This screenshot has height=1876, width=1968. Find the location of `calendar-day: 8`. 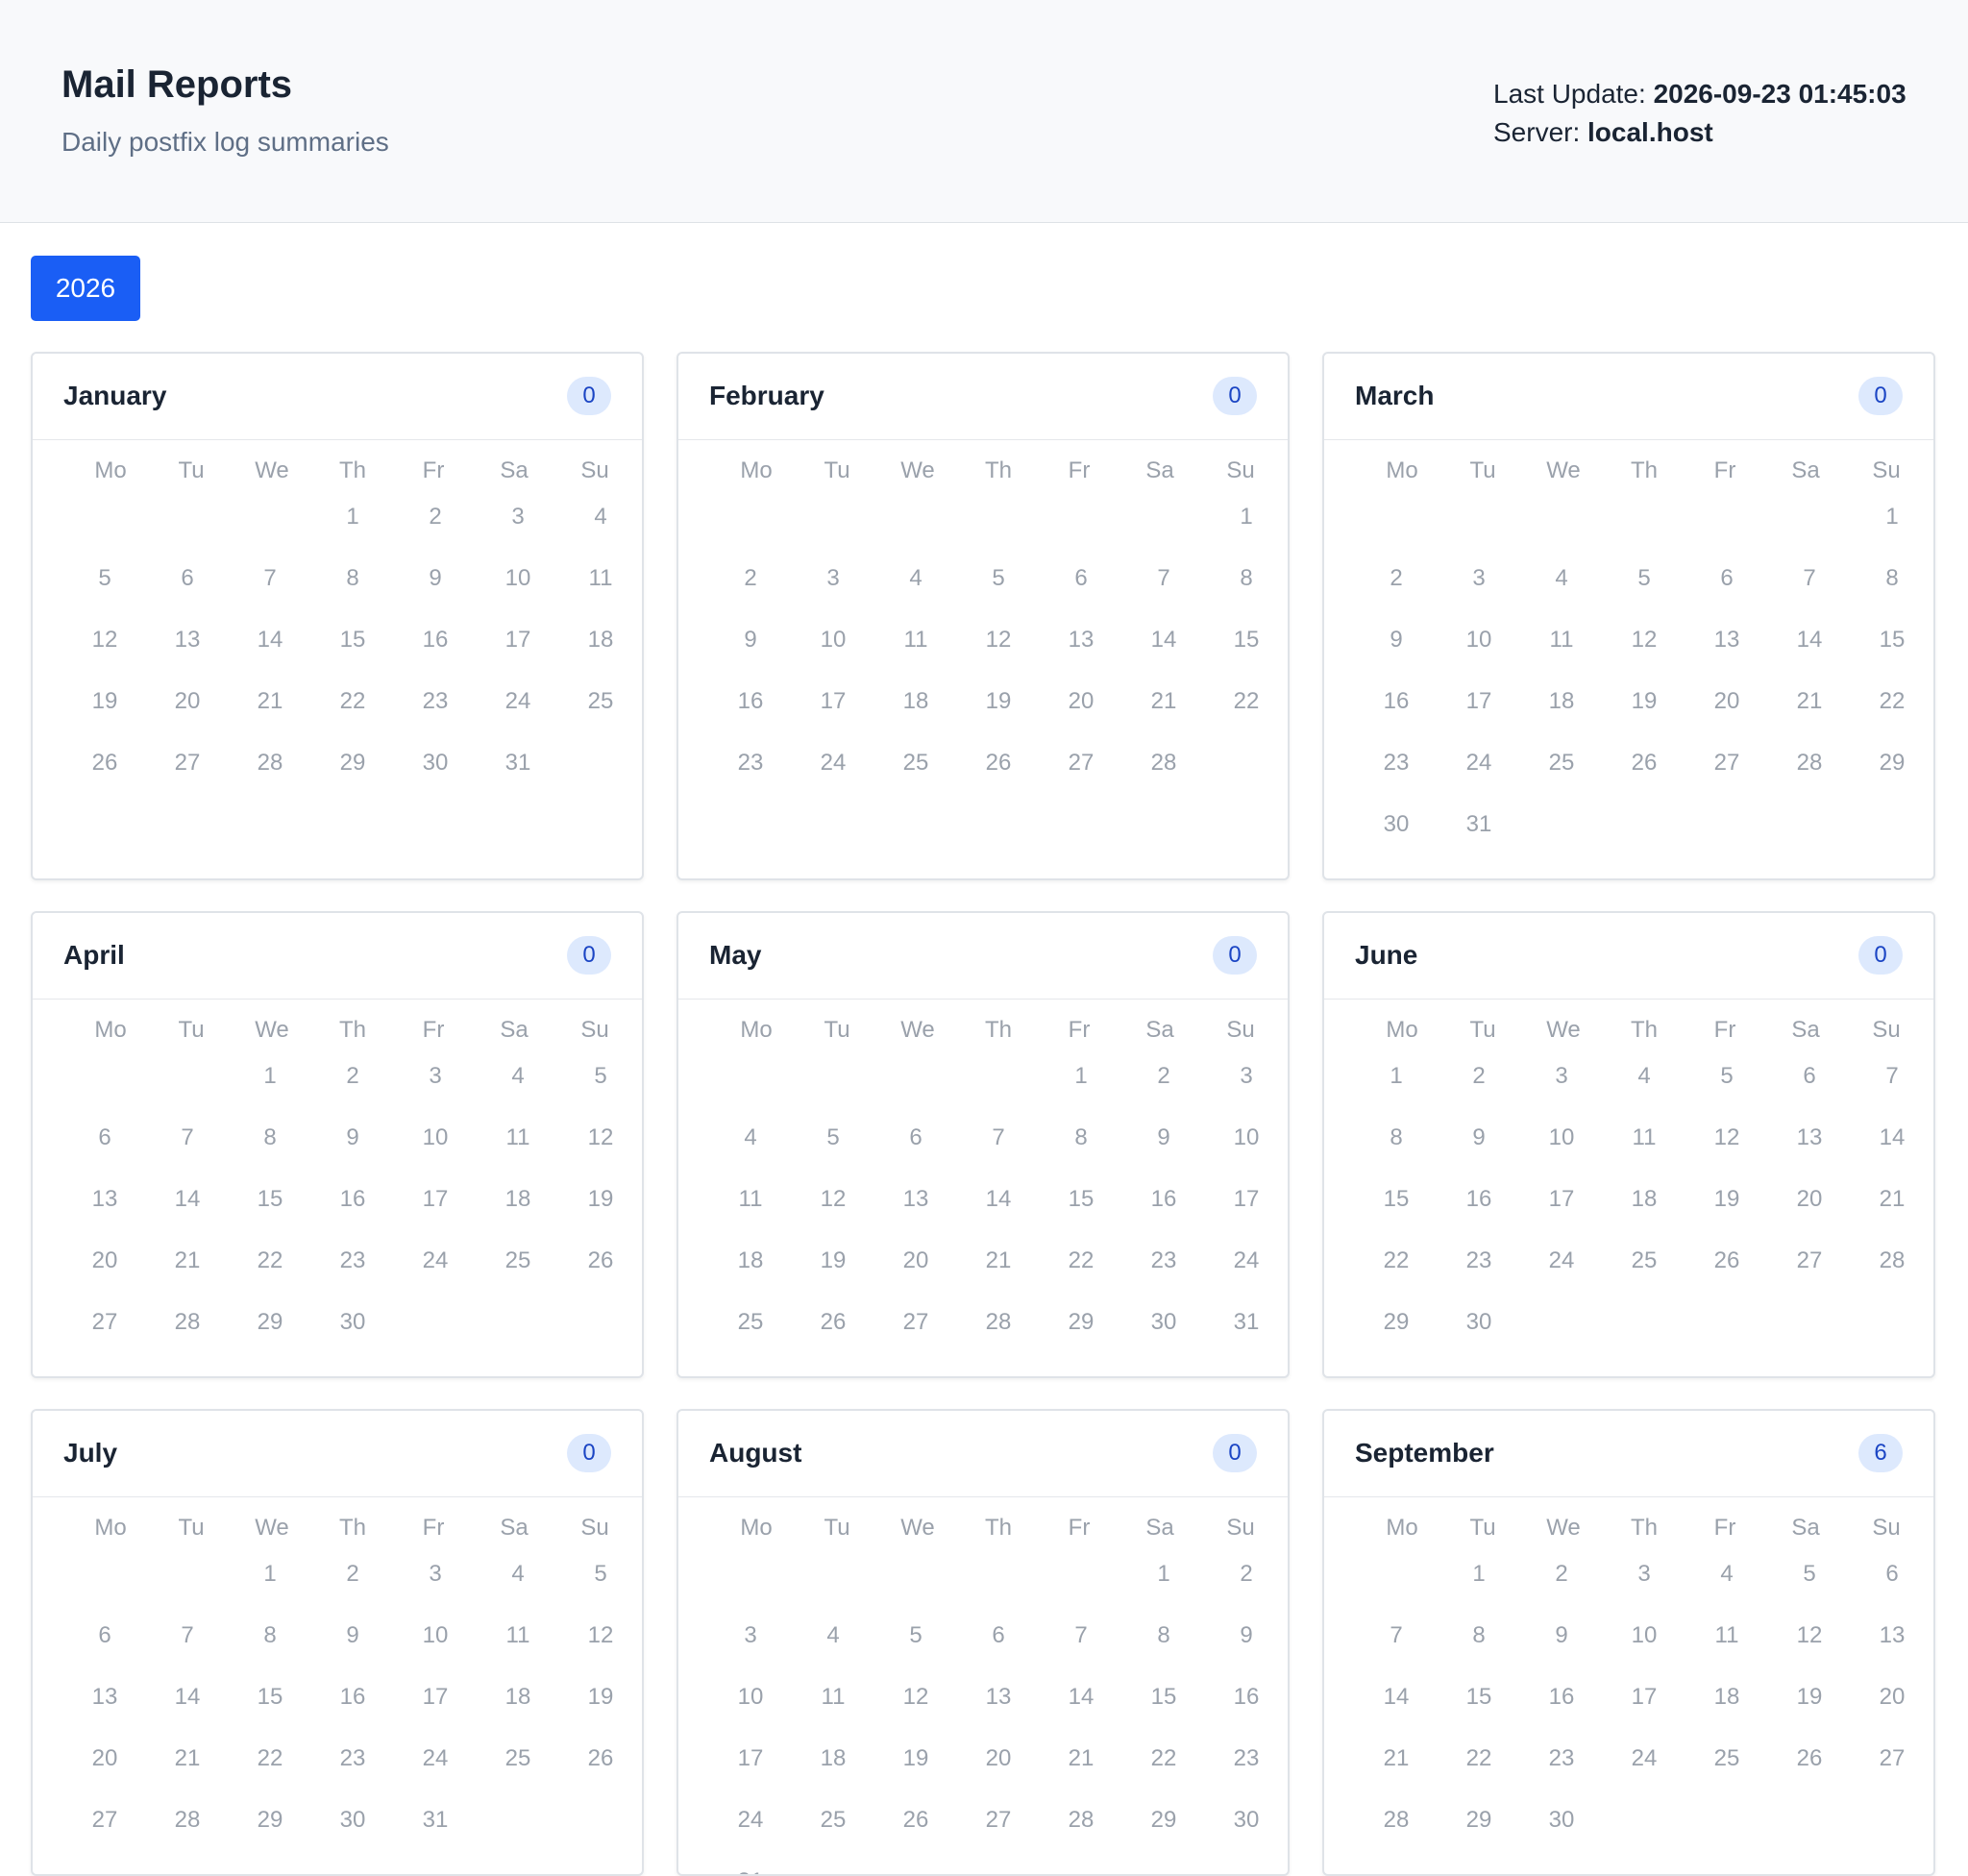

calendar-day: 8 is located at coordinates (270, 1635).